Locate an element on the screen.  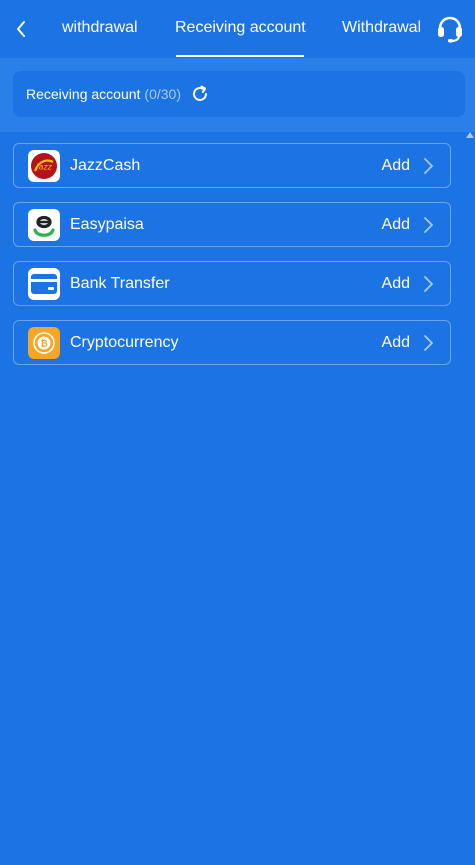
easypaisa-logo is located at coordinates (44, 225).